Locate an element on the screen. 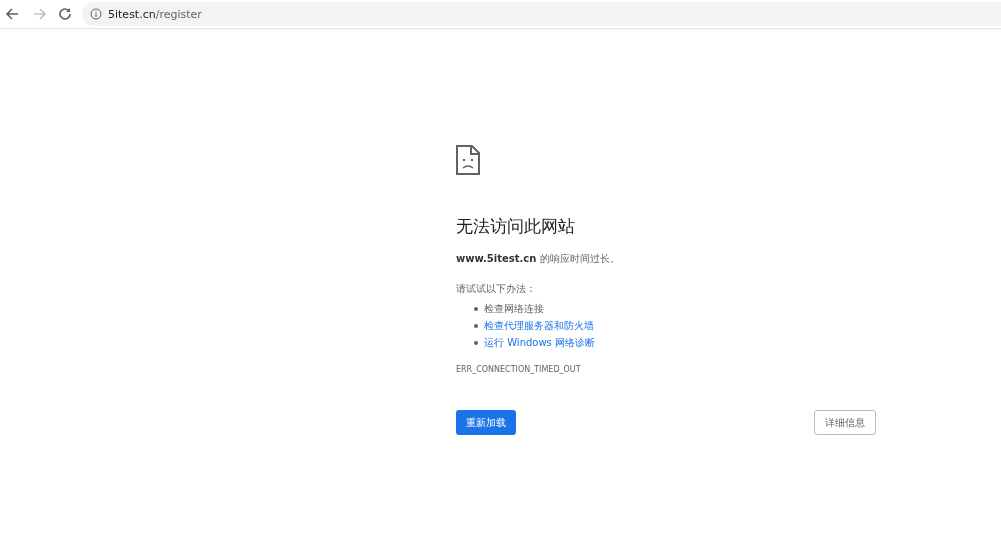 This screenshot has height=541, width=1001. suggestion-heading: 请试试以下办法： is located at coordinates (496, 289).